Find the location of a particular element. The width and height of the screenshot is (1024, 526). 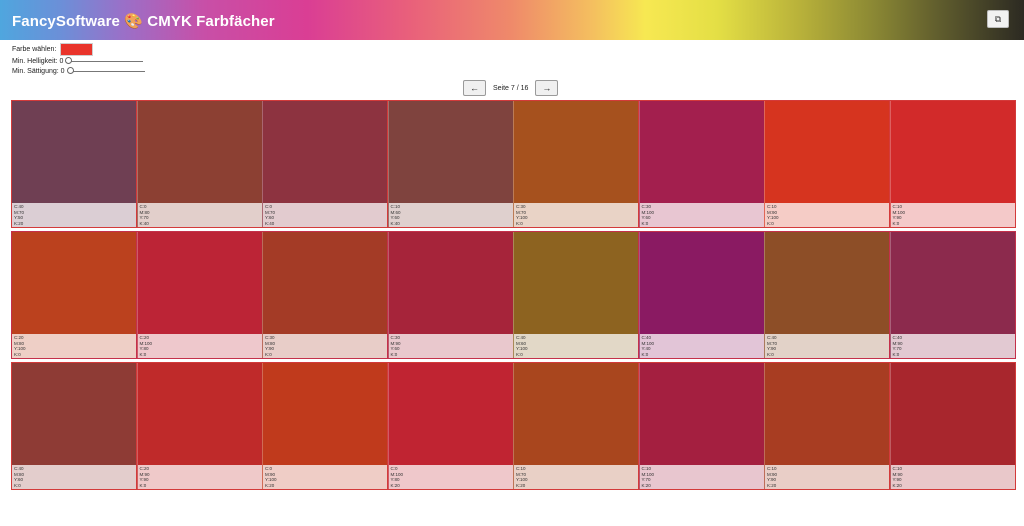

swatch-cmyk-label: C:40 M:100 Y:40 K:0 is located at coordinates (701, 346).